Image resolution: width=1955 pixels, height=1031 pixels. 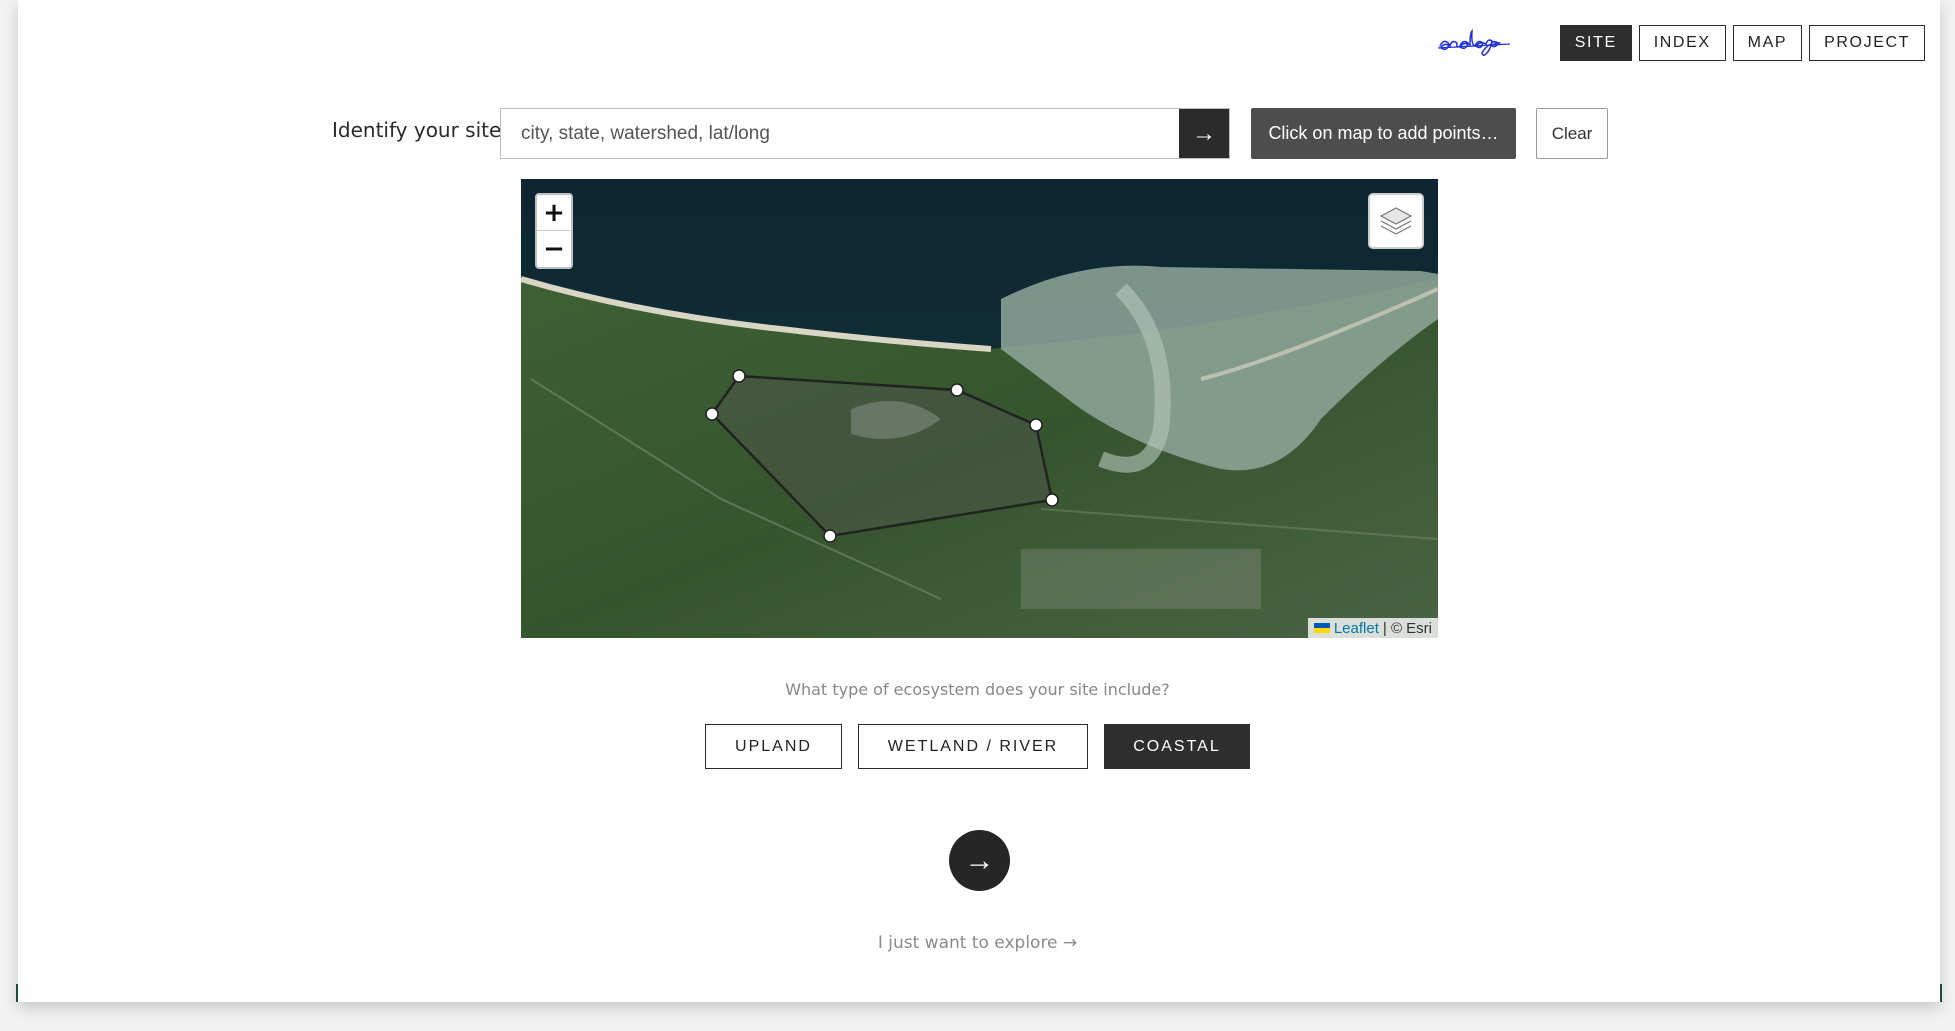 What do you see at coordinates (1407, 628) in the screenshot?
I see `esri-attribution: | © Esri` at bounding box center [1407, 628].